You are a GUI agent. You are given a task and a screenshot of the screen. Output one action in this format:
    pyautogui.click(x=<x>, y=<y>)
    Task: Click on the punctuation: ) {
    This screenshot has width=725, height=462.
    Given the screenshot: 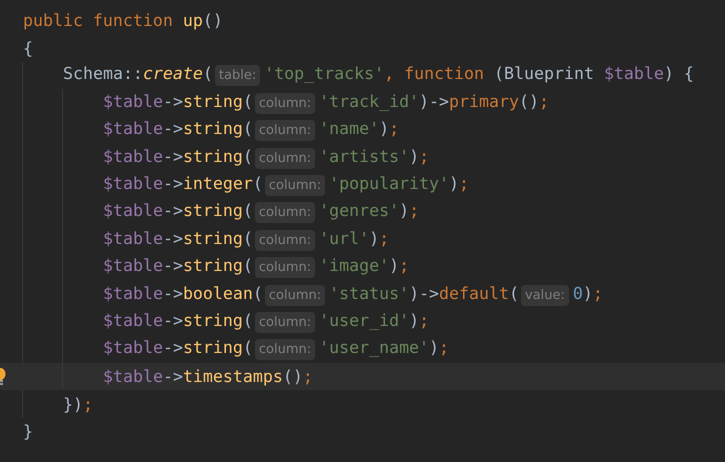 What is the action you would take?
    pyautogui.click(x=679, y=74)
    